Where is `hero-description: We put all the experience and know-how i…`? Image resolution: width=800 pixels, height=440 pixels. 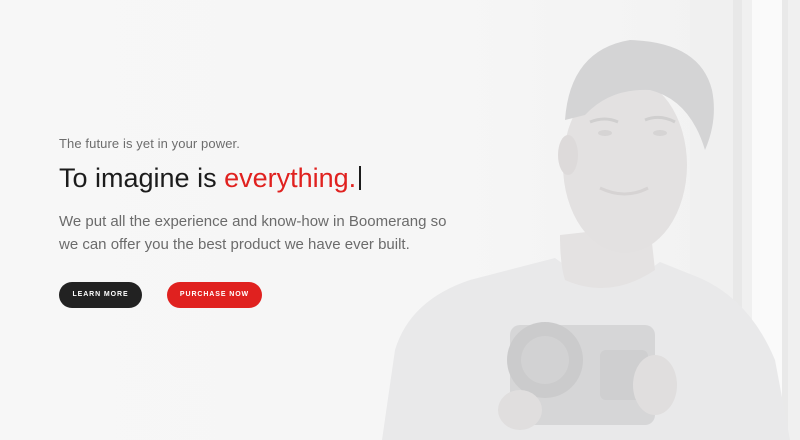
hero-description: We put all the experience and know-how i… is located at coordinates (253, 233).